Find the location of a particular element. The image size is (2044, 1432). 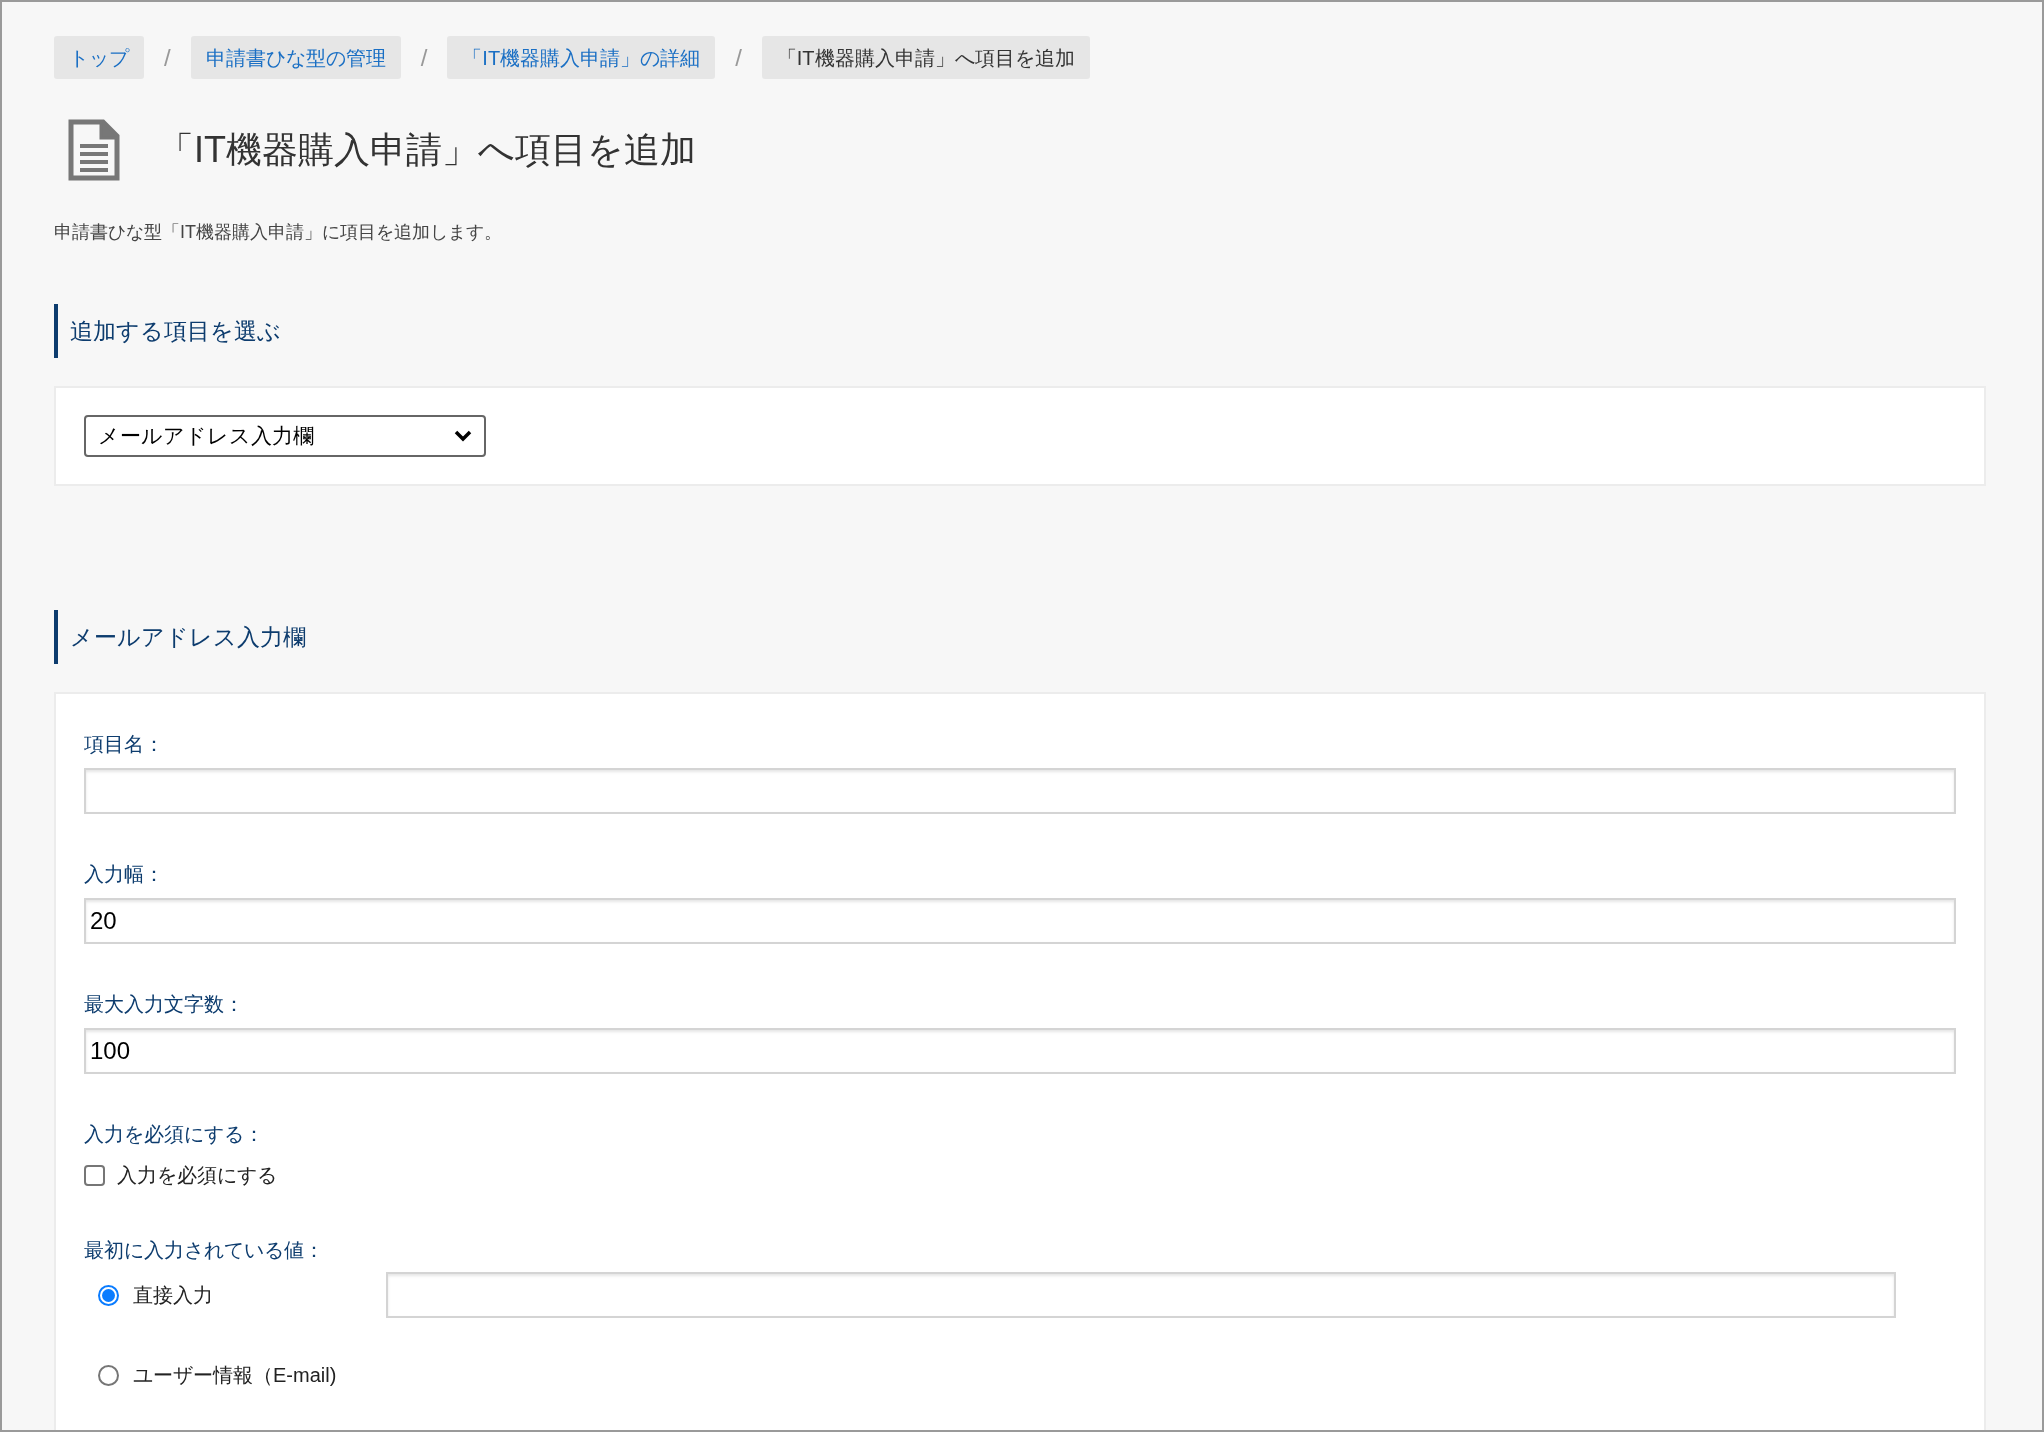

radio-label: ユーザー情報（E-mail) is located at coordinates (235, 1375).